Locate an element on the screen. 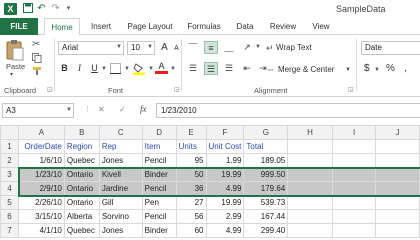 This screenshot has height=240, width=420. row-header: 3 is located at coordinates (9, 174).